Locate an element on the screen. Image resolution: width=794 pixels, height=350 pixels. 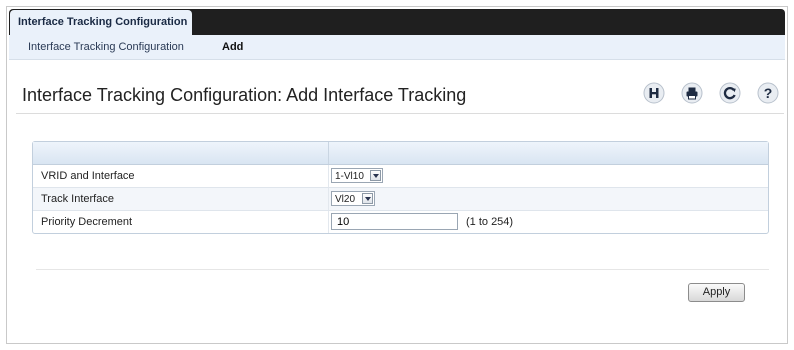
row-vrid-and-interface: VRID and Interface 1-Vl10 is located at coordinates (400, 176).